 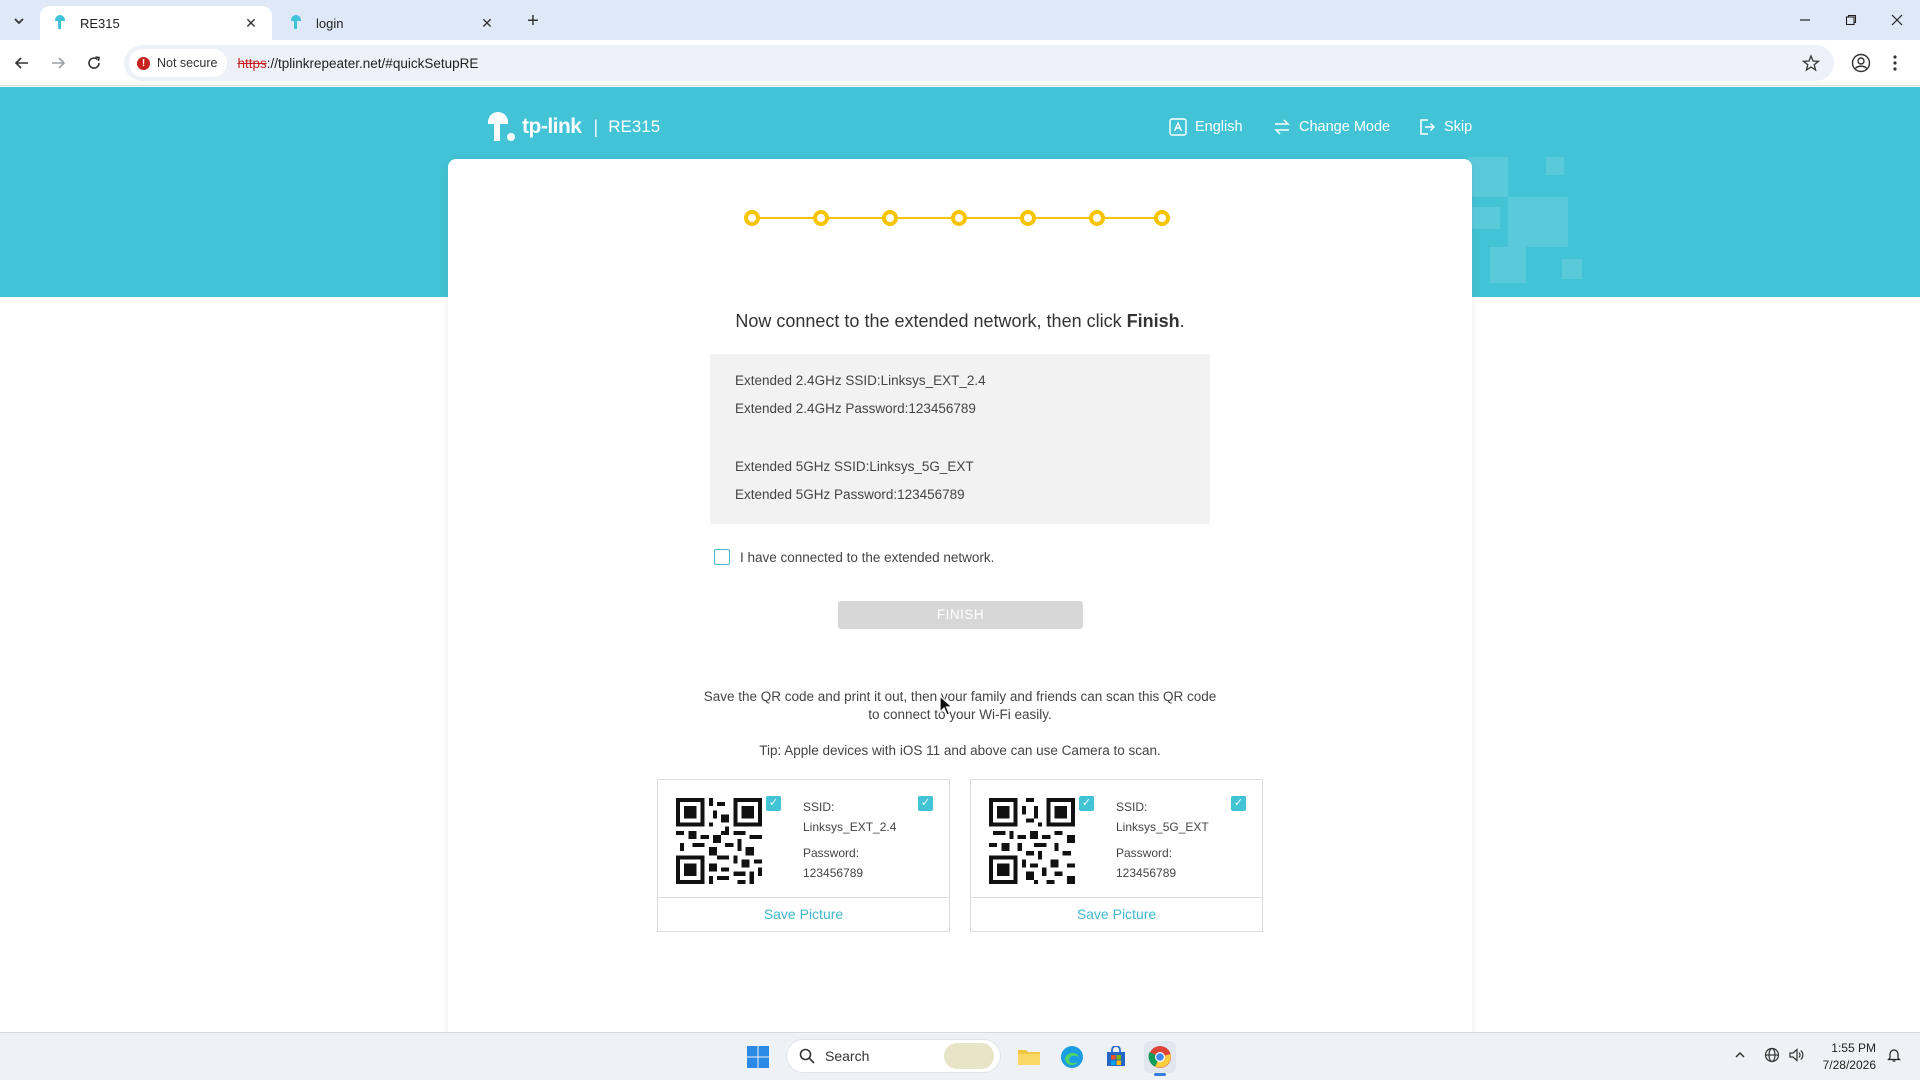 What do you see at coordinates (960, 20) in the screenshot?
I see `tab-strip: RE315 ✕ login ✕ +` at bounding box center [960, 20].